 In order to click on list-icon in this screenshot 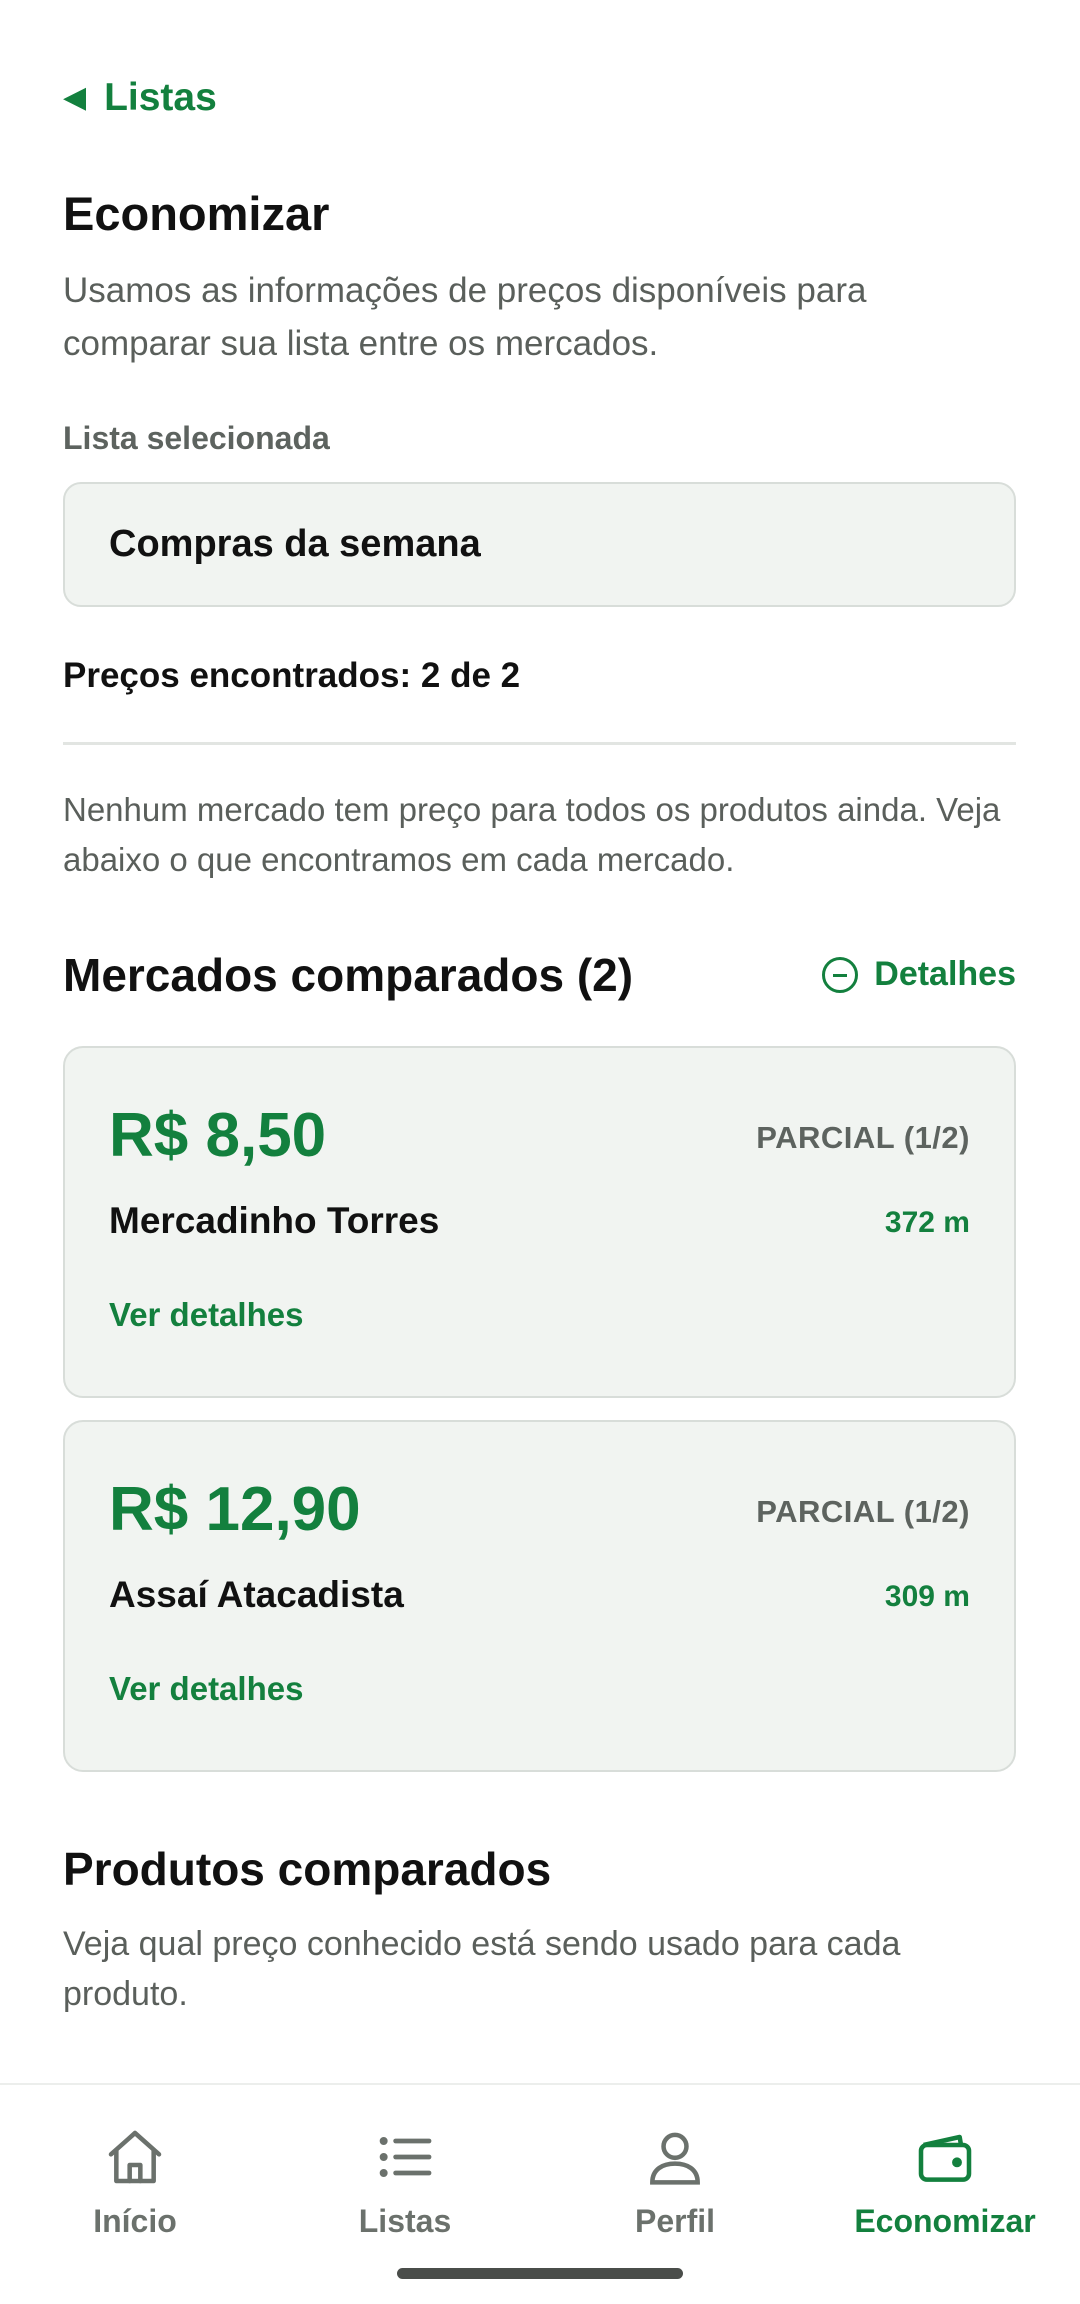, I will do `click(405, 2157)`.